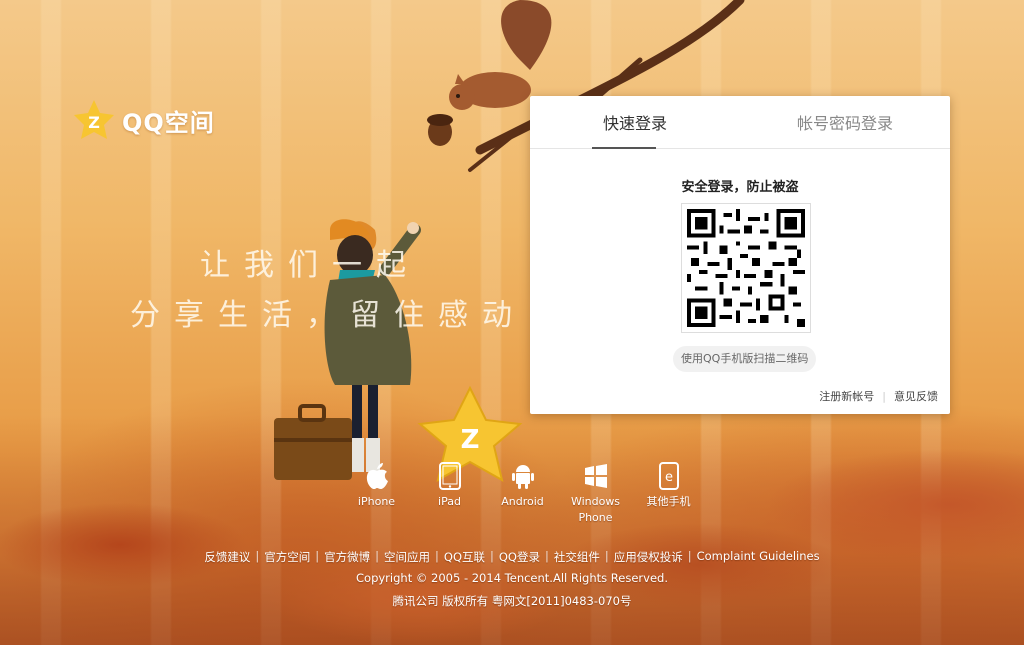 Image resolution: width=1024 pixels, height=645 pixels. What do you see at coordinates (519, 557) in the screenshot?
I see `footer-link-qq-login: QQ登录` at bounding box center [519, 557].